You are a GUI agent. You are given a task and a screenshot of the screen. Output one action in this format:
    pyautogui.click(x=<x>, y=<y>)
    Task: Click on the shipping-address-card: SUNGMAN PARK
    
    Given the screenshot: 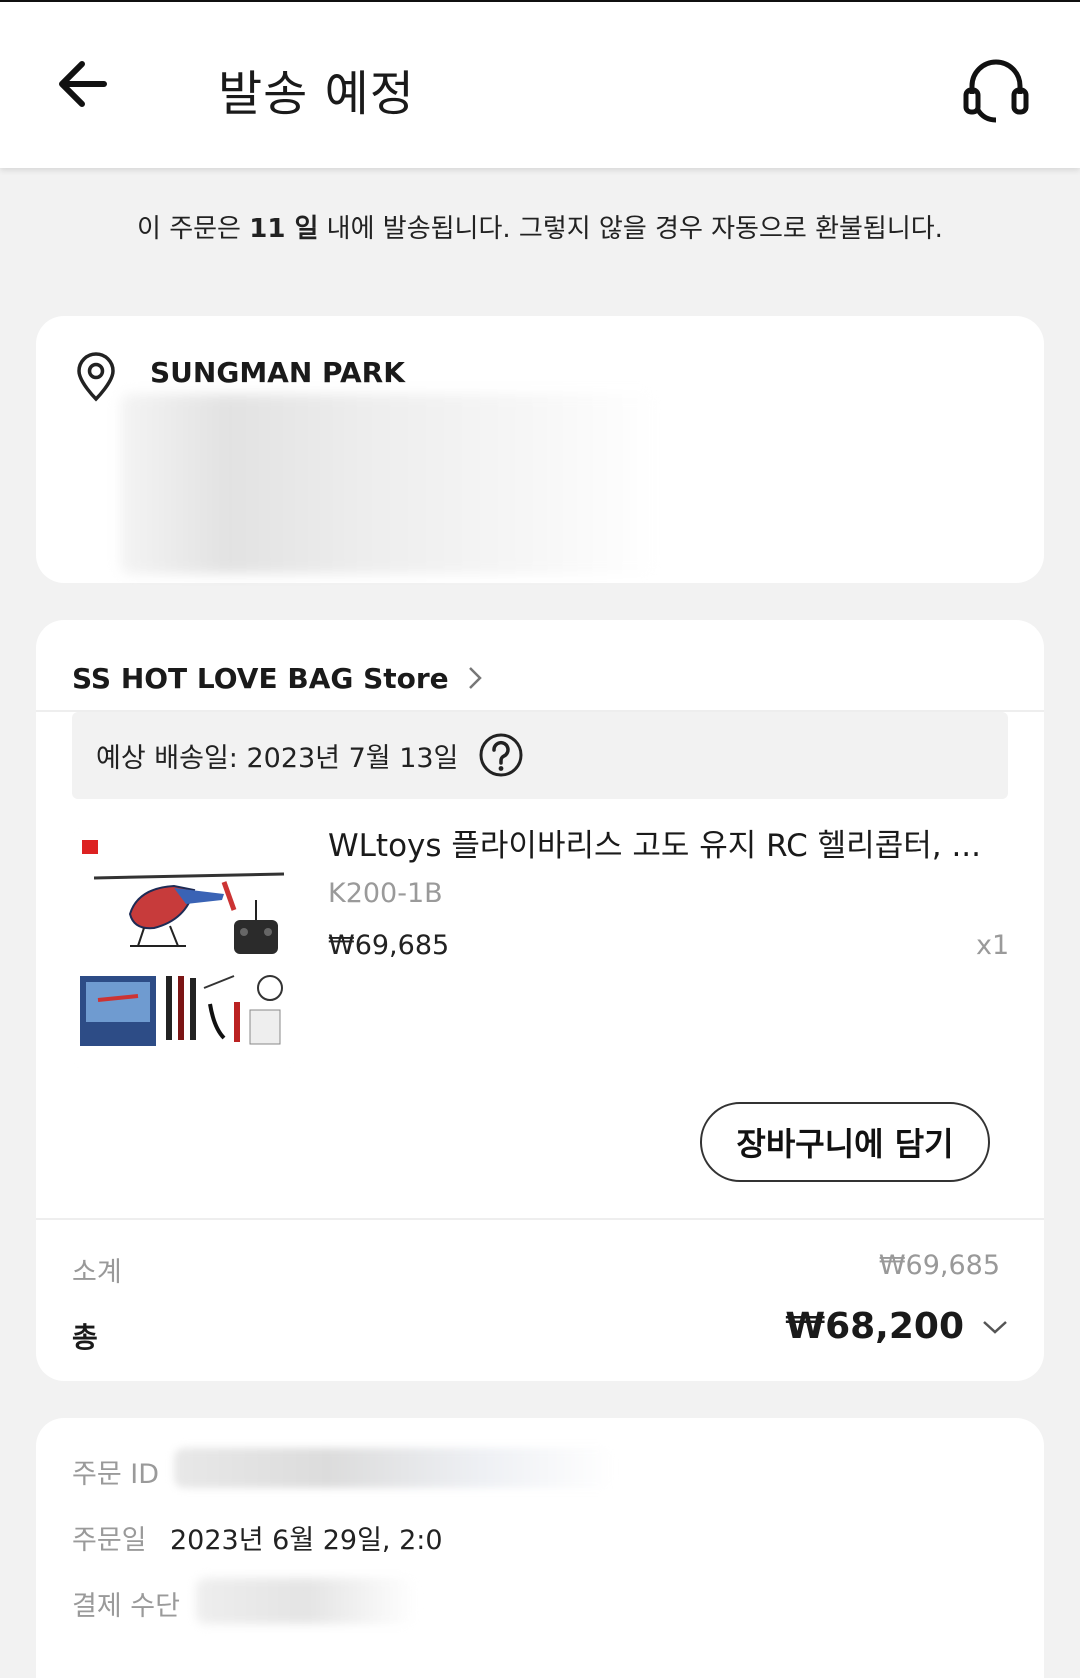 What is the action you would take?
    pyautogui.click(x=540, y=449)
    